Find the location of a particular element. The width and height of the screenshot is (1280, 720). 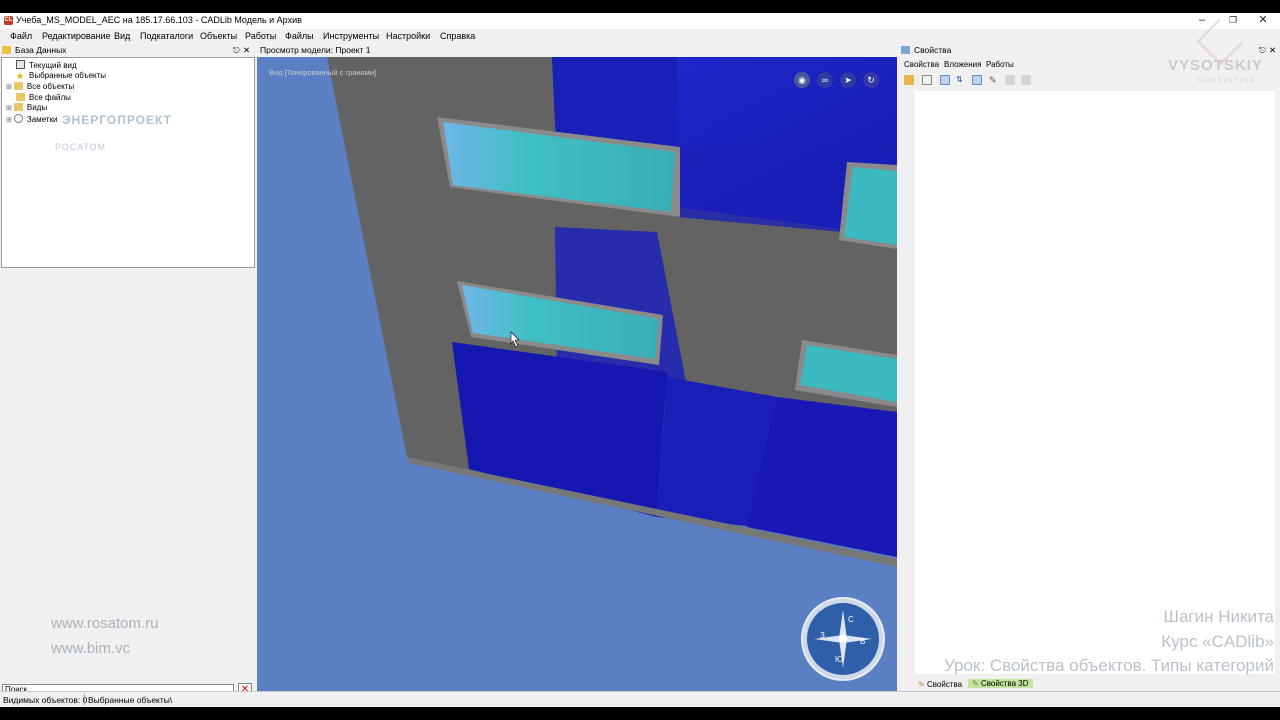

tree-item-label: Выбранные объекты is located at coordinates (68, 75).